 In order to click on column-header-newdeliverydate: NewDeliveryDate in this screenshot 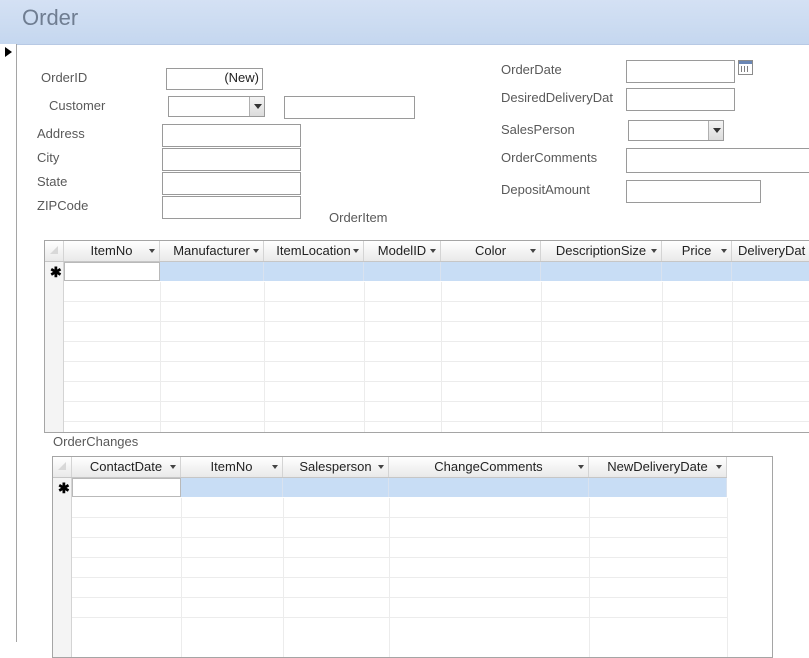, I will do `click(658, 467)`.